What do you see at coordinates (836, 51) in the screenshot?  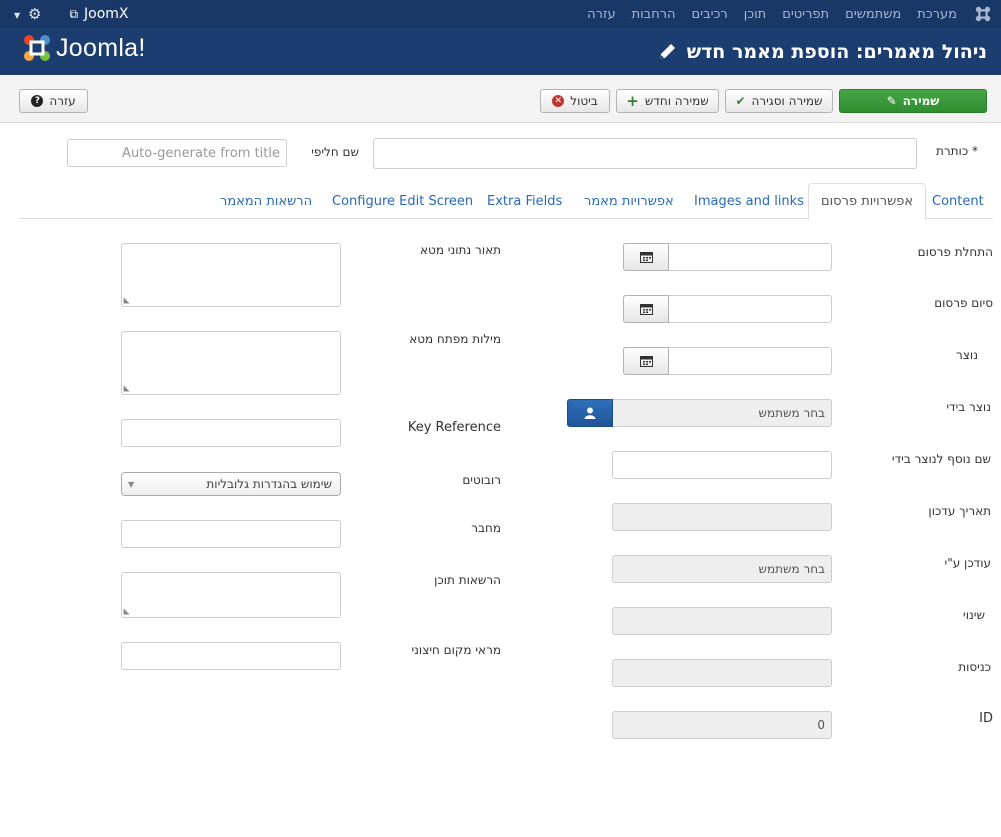 I see `page-title: ניהול מאמרים: הוספת מאמר חדש` at bounding box center [836, 51].